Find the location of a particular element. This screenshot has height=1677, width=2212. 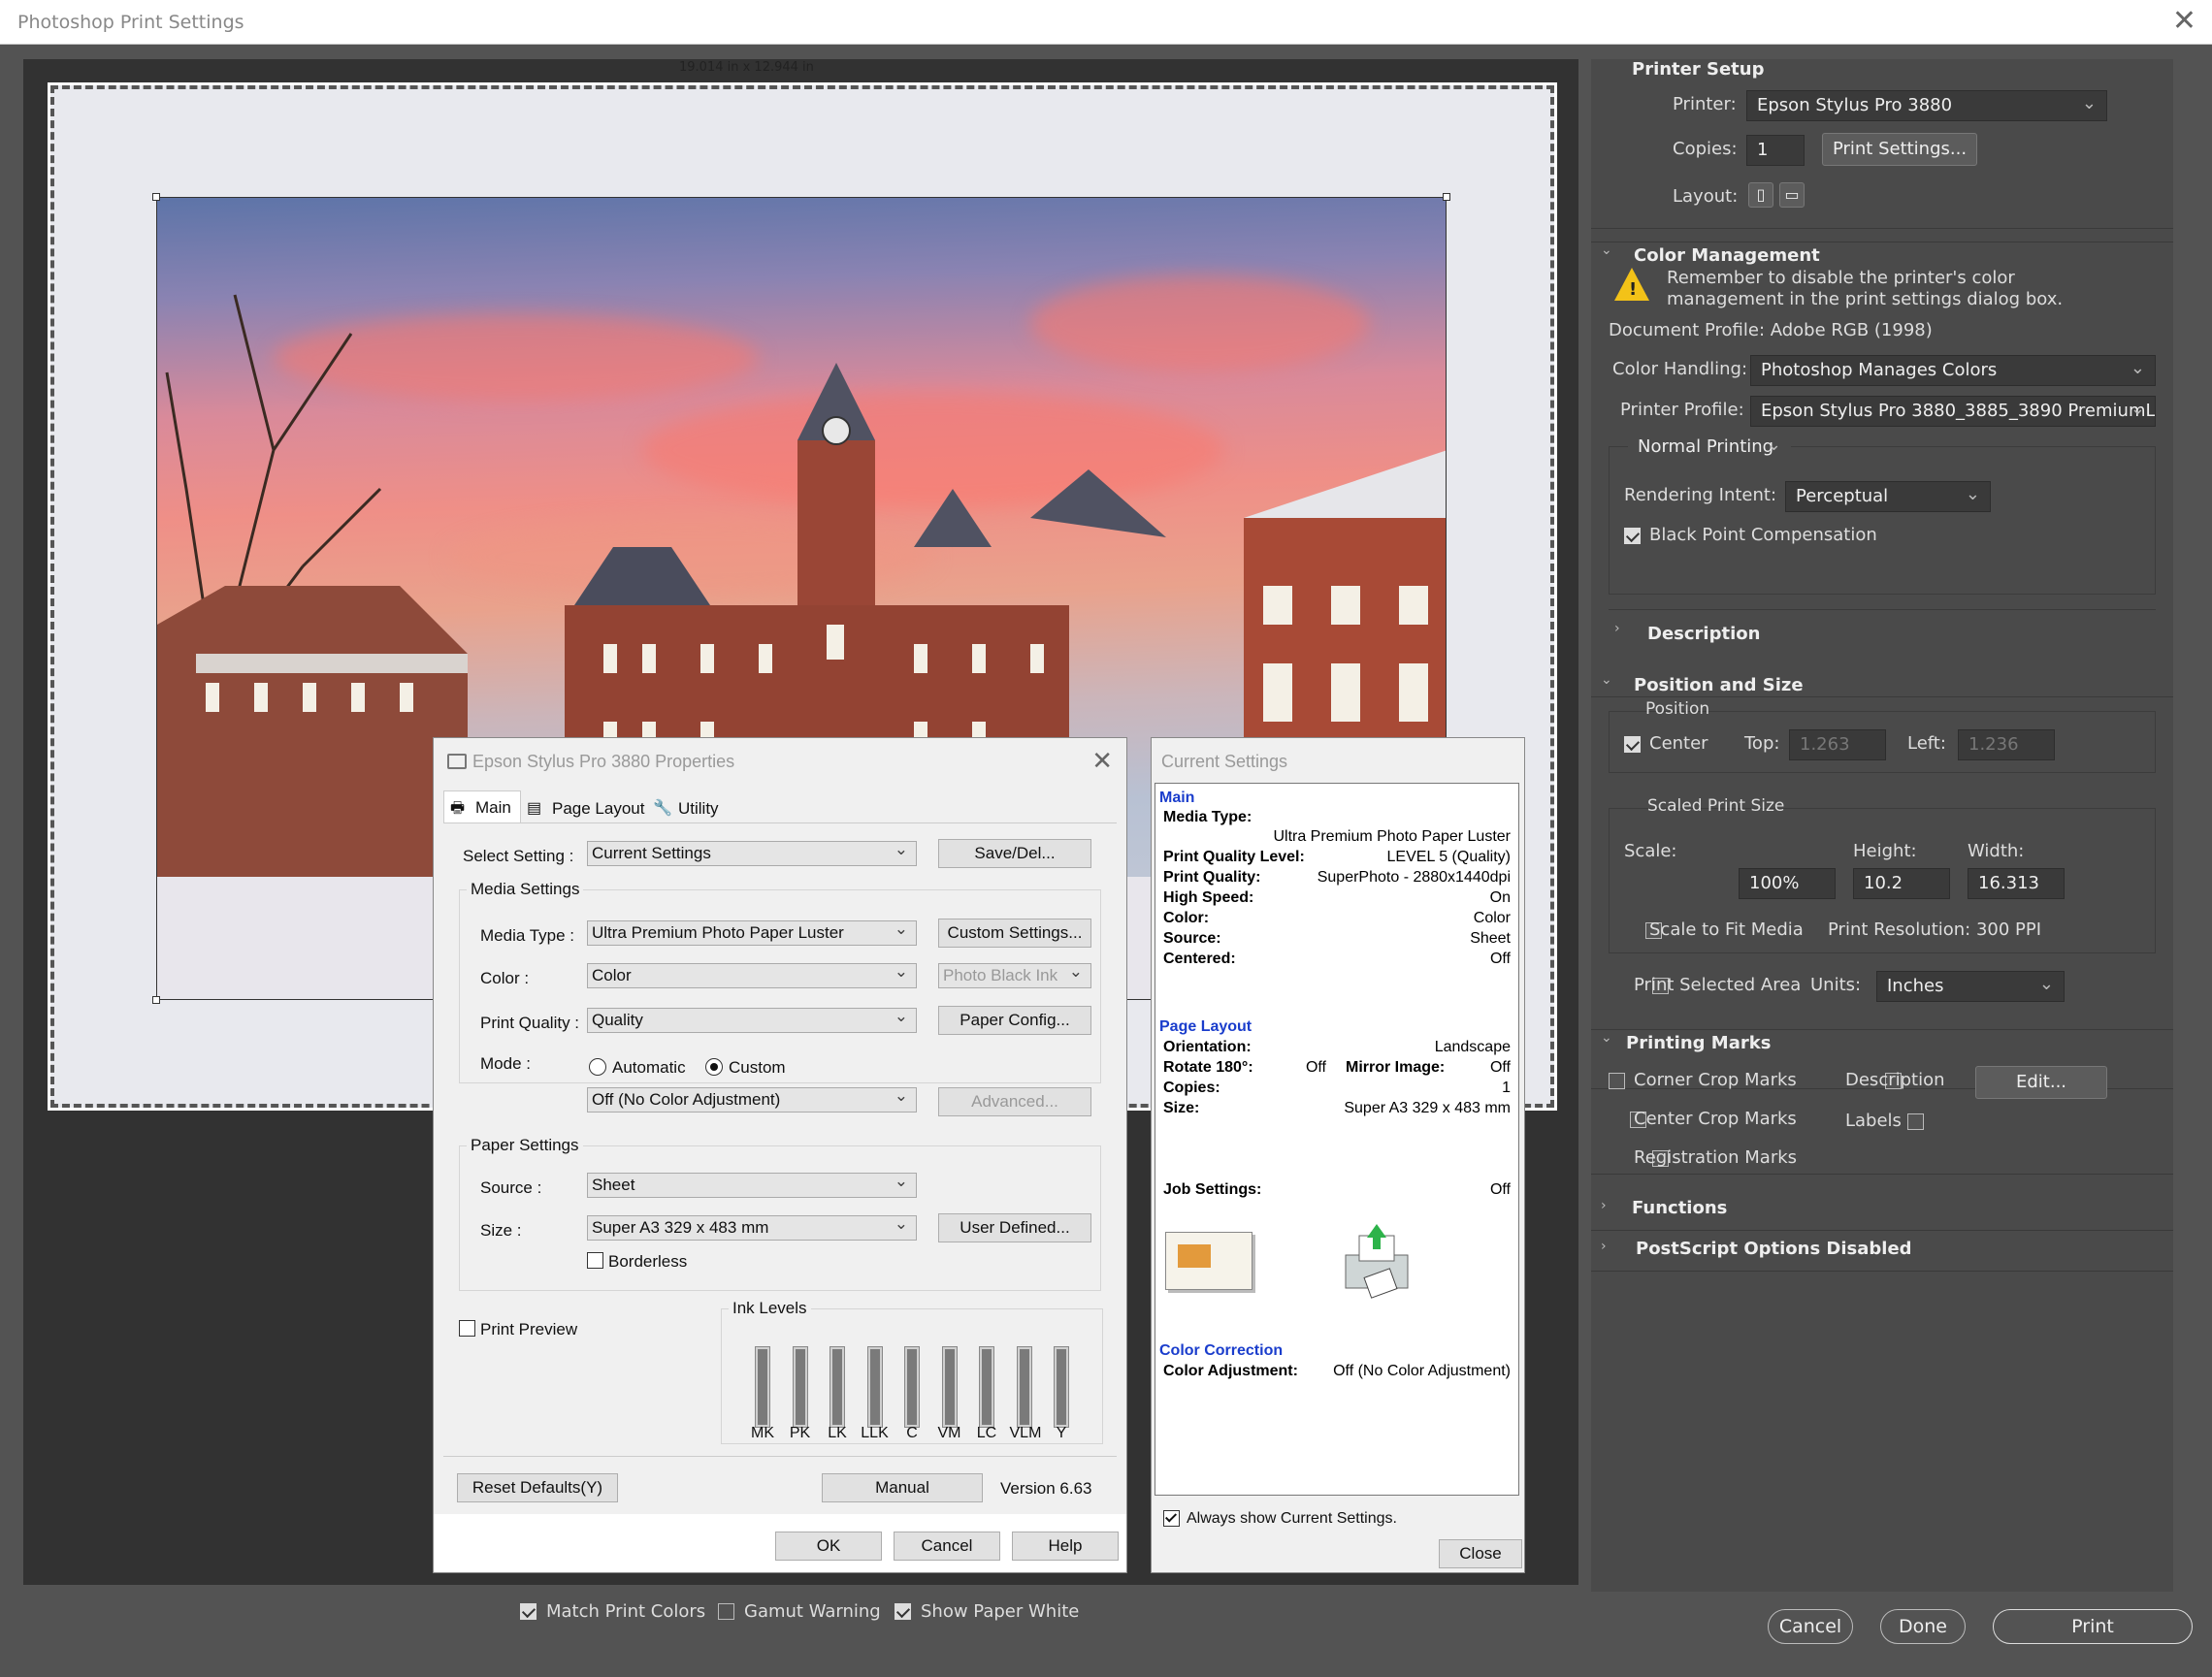

cs-value: 1 is located at coordinates (1507, 1088).